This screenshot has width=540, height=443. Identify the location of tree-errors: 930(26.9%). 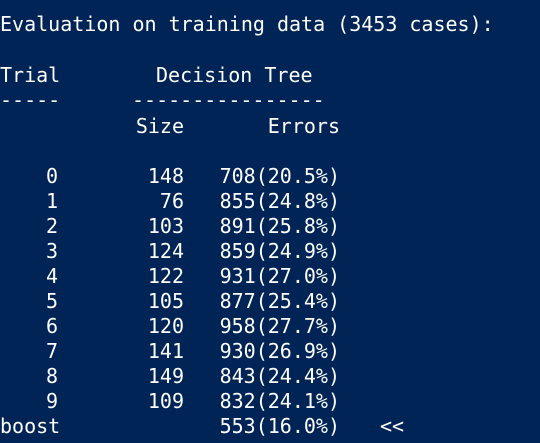
(279, 351).